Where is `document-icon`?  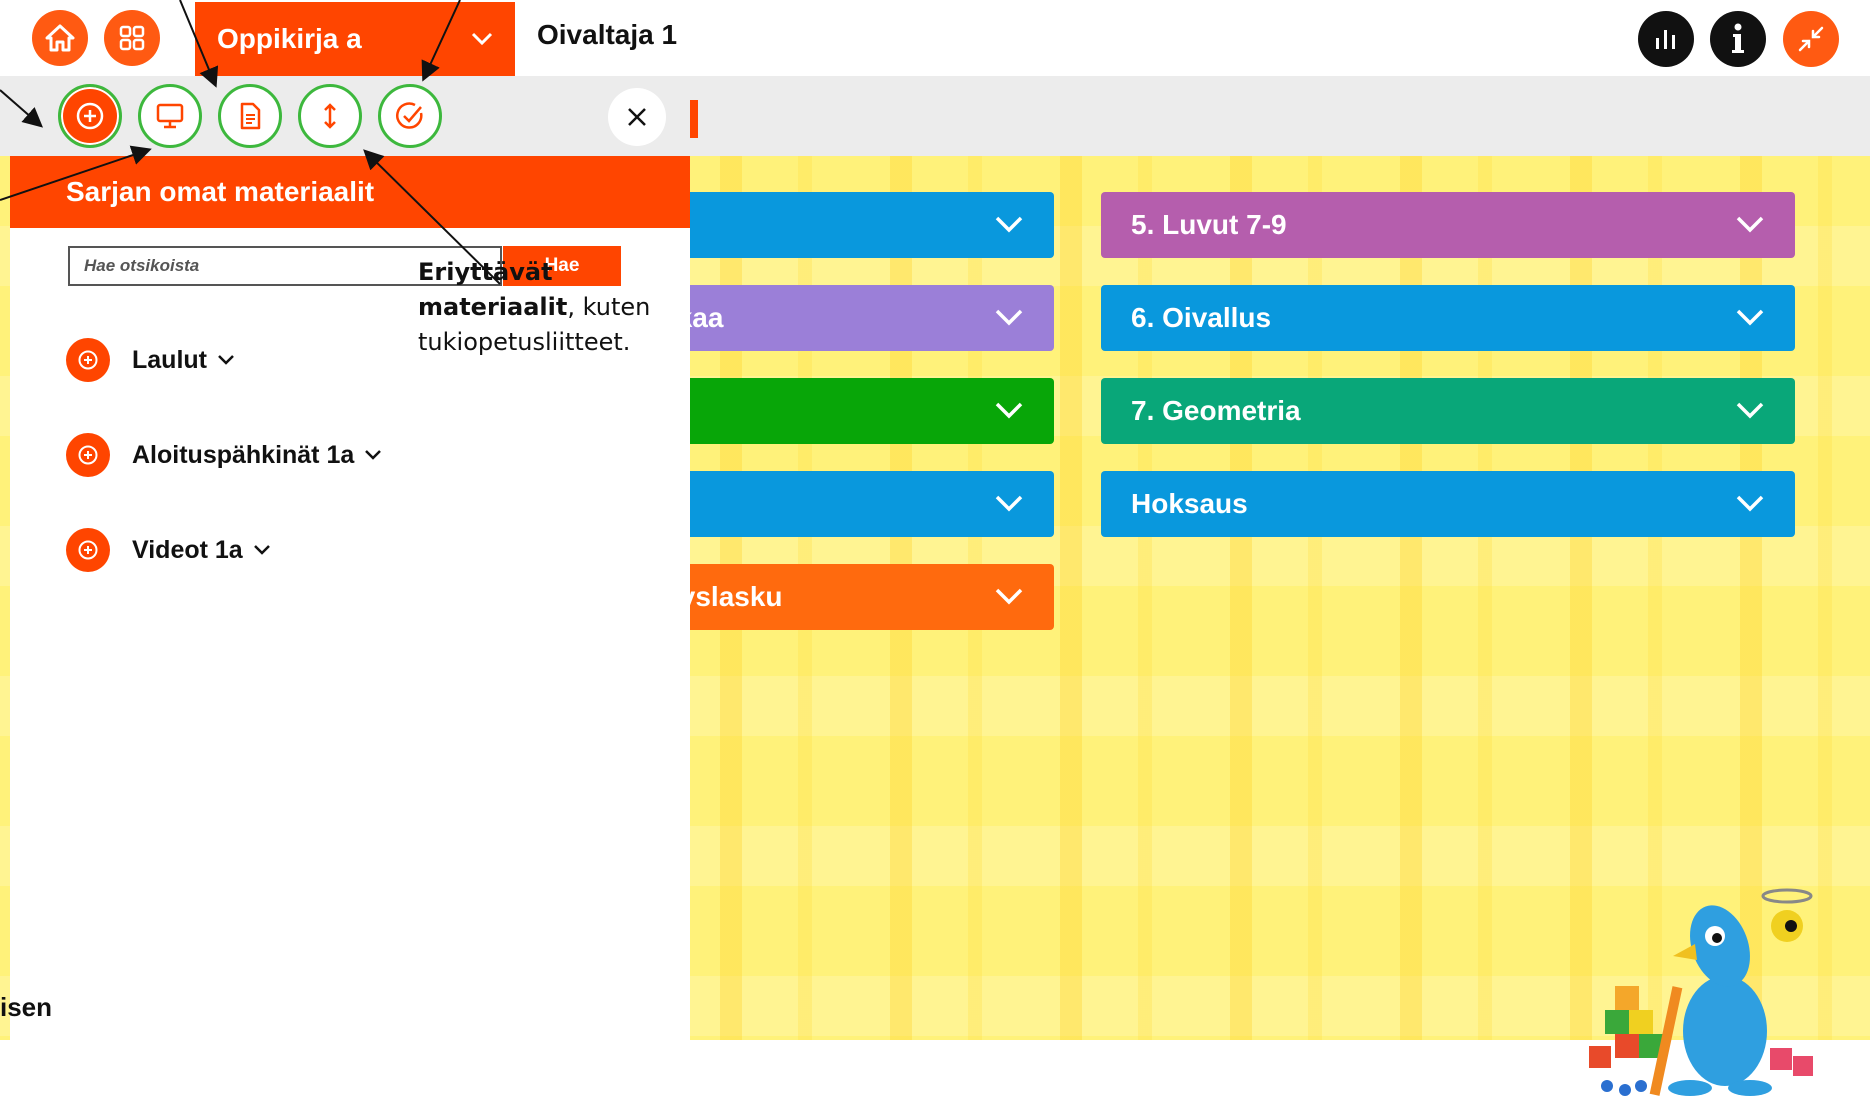 document-icon is located at coordinates (250, 116).